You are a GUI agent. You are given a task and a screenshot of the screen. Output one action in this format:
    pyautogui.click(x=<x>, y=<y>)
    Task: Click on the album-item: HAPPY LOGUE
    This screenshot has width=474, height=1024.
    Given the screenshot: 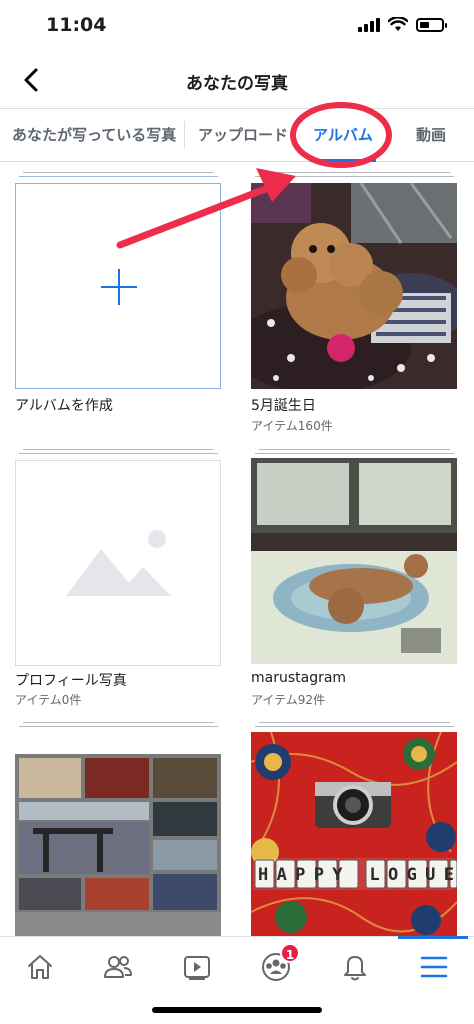 What is the action you would take?
    pyautogui.click(x=354, y=829)
    